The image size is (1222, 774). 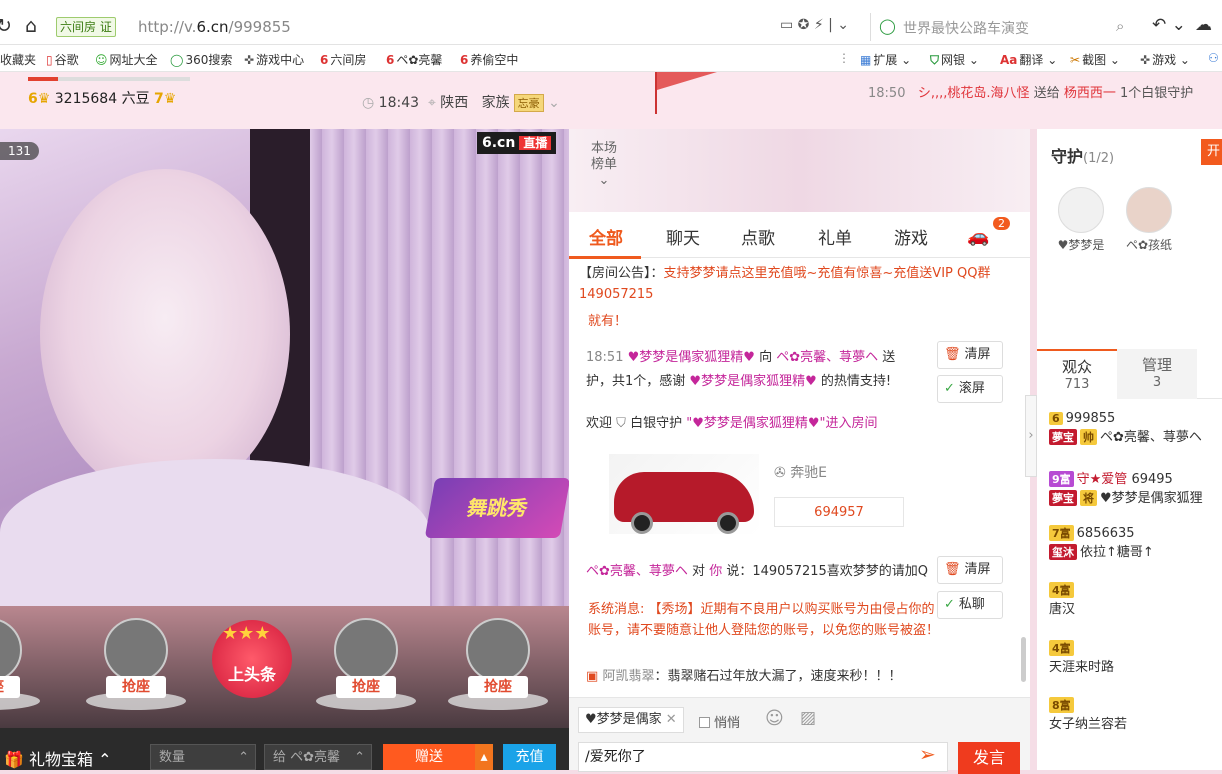 What do you see at coordinates (105, 759) in the screenshot?
I see `chevron-up-icon: ⌃` at bounding box center [105, 759].